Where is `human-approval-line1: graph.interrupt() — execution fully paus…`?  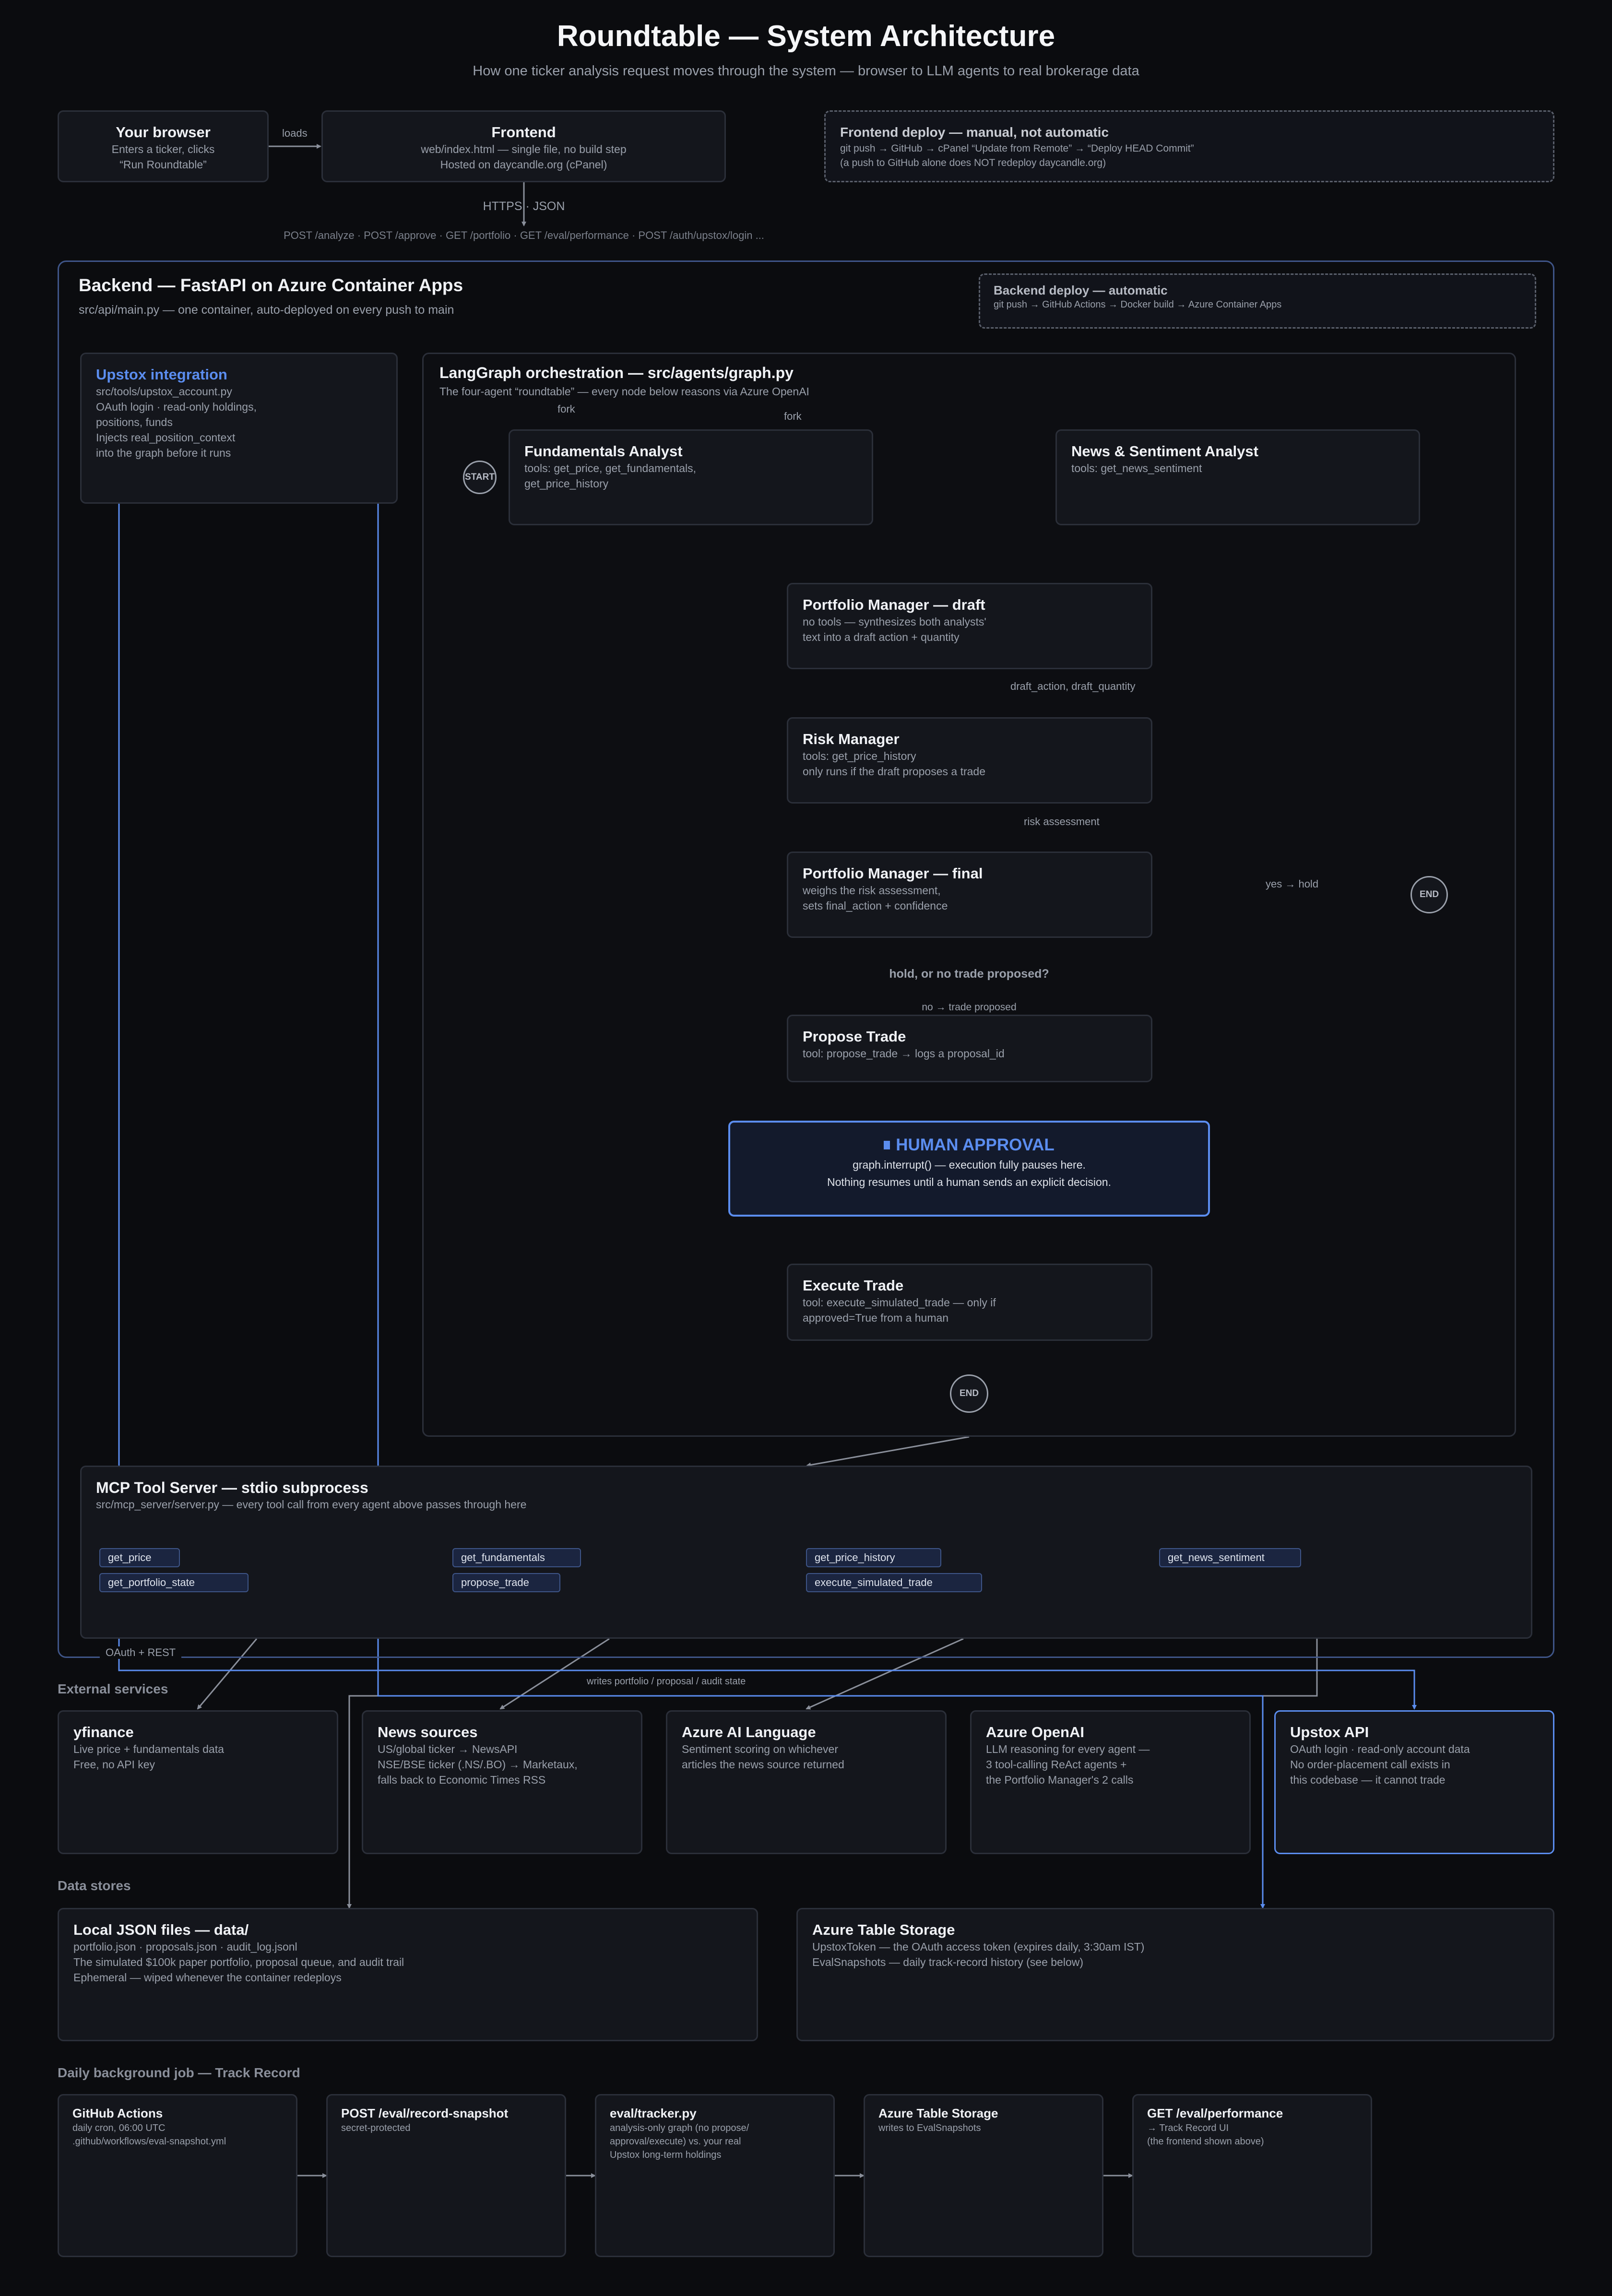
human-approval-line1: graph.interrupt() — execution fully paus… is located at coordinates (970, 1165).